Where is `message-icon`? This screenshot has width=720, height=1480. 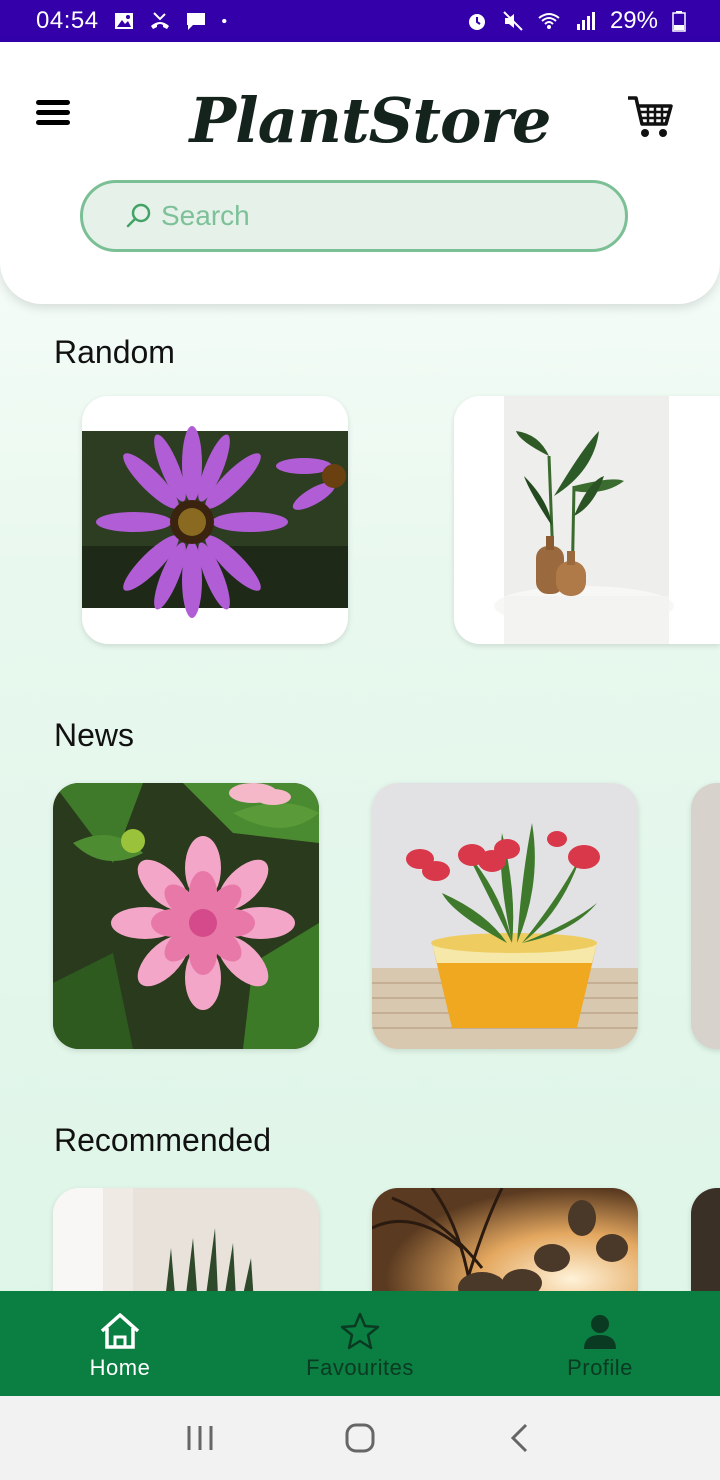 message-icon is located at coordinates (195, 21).